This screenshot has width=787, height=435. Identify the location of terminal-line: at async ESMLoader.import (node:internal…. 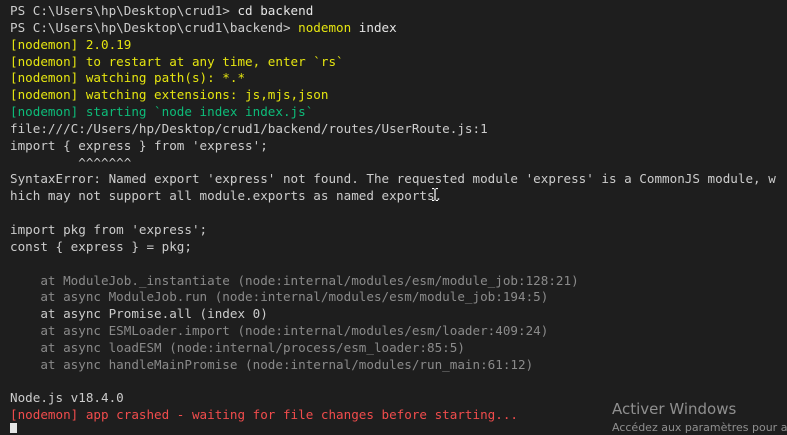
(398, 331).